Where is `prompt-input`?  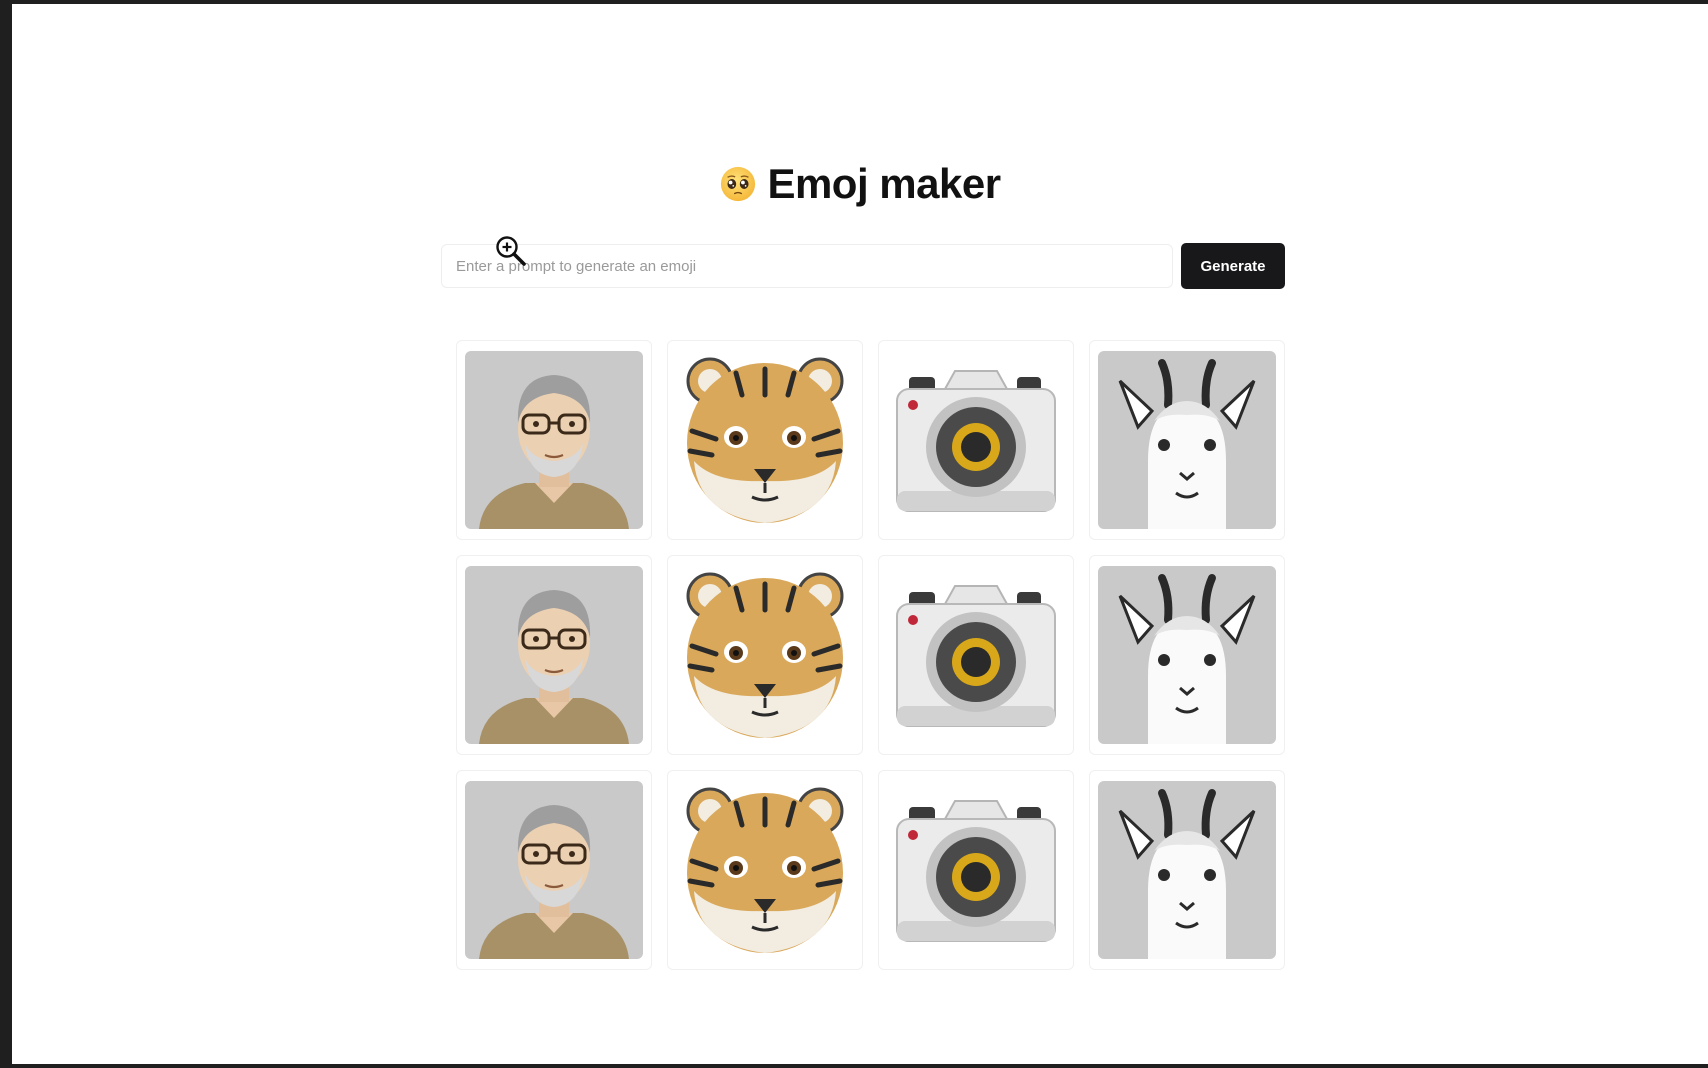 prompt-input is located at coordinates (807, 266).